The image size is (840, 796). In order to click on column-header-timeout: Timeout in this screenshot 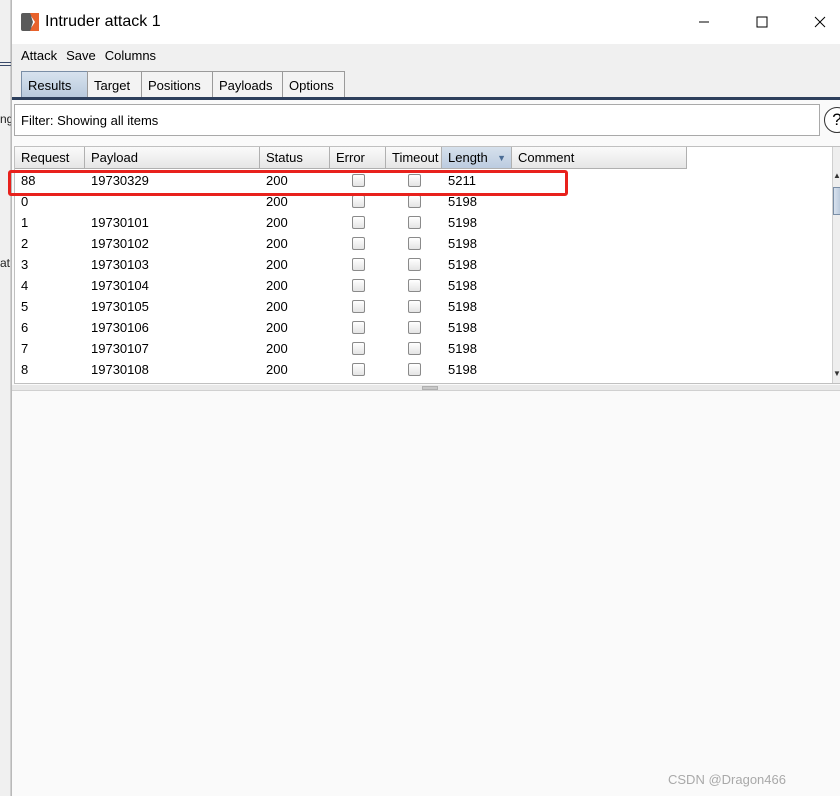, I will do `click(414, 158)`.